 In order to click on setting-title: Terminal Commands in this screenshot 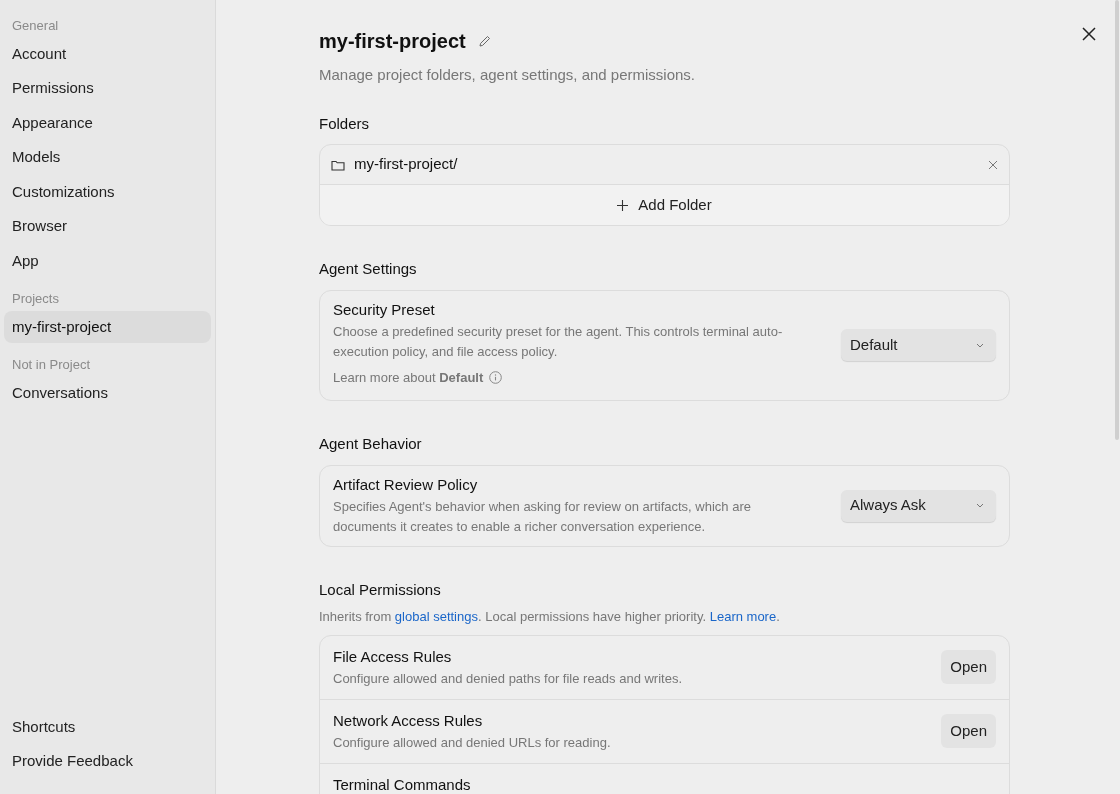, I will do `click(402, 784)`.